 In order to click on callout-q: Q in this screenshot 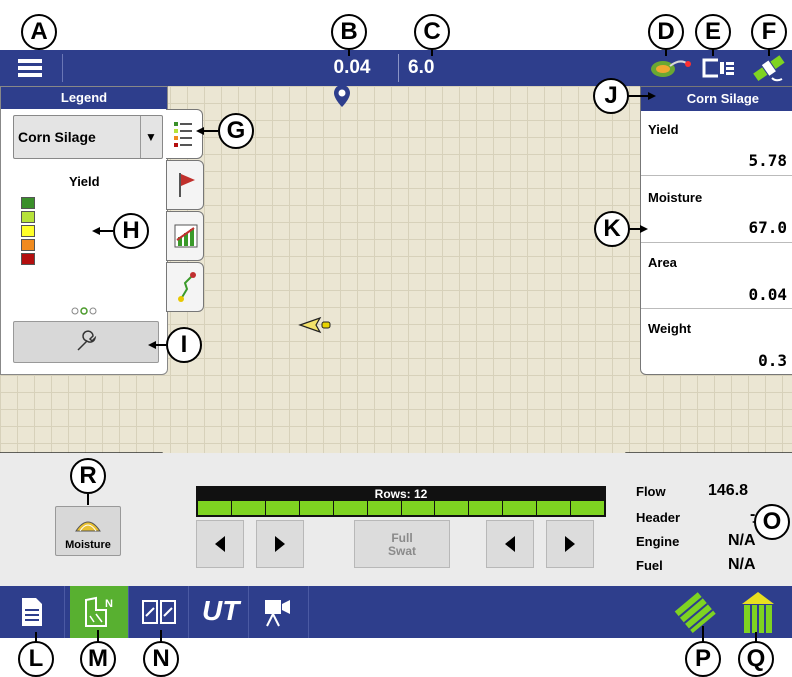, I will do `click(756, 659)`.